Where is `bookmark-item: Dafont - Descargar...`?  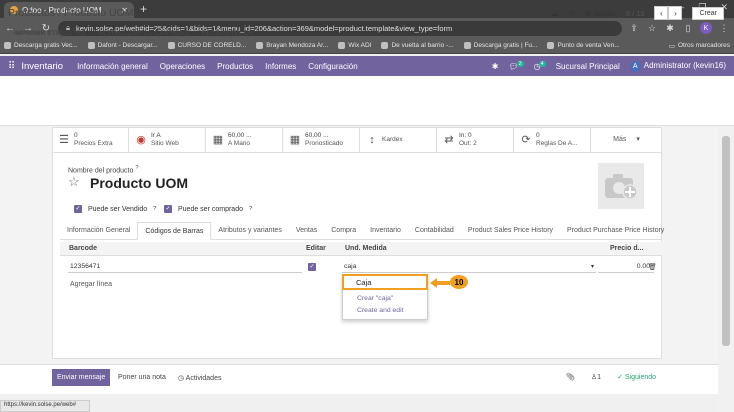 bookmark-item: Dafont - Descargar... is located at coordinates (122, 45).